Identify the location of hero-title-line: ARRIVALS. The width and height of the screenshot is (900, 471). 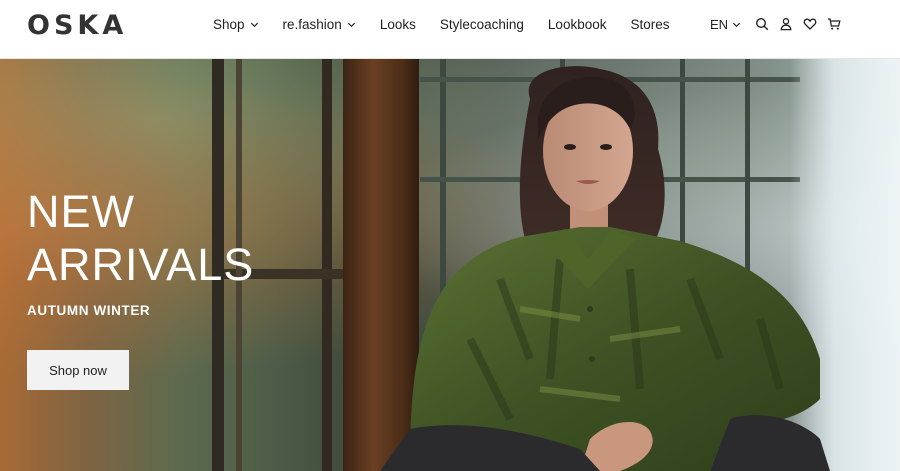
(141, 264).